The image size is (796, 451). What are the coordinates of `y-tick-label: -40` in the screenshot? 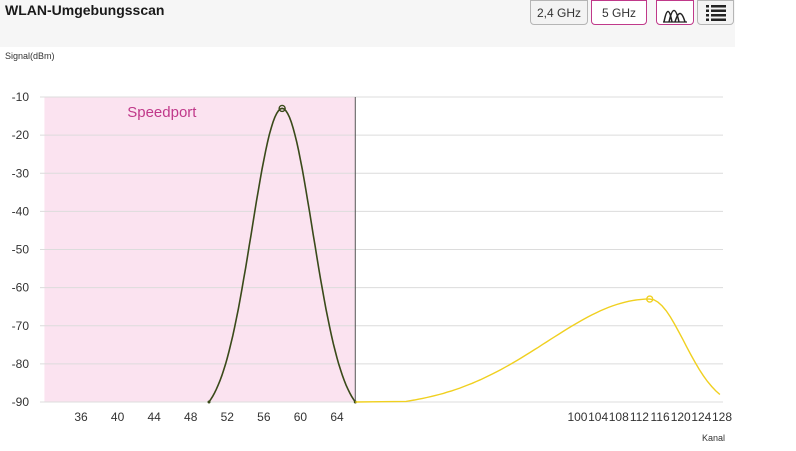 It's located at (21, 211).